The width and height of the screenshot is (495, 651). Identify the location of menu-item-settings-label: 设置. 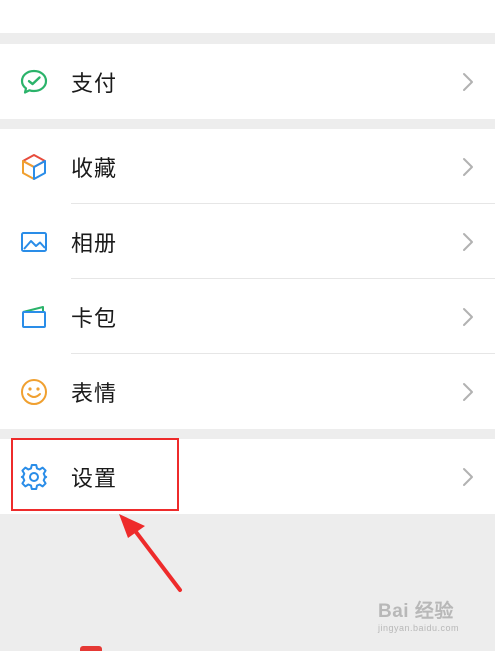
(94, 479).